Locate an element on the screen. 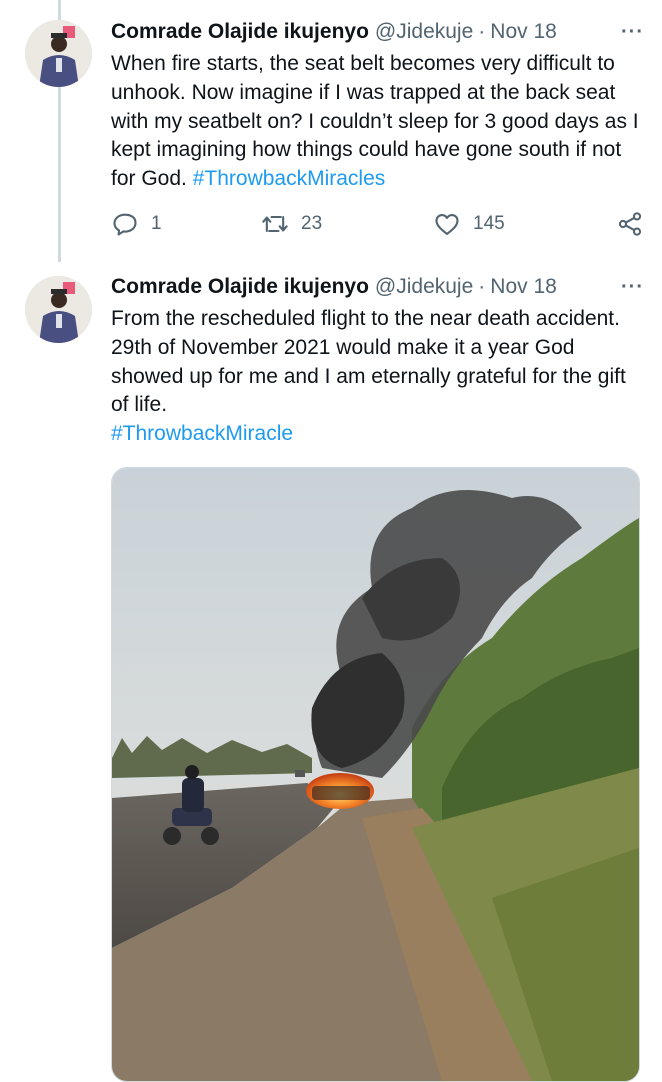 This screenshot has width=662, height=1082. reply-icon is located at coordinates (125, 224).